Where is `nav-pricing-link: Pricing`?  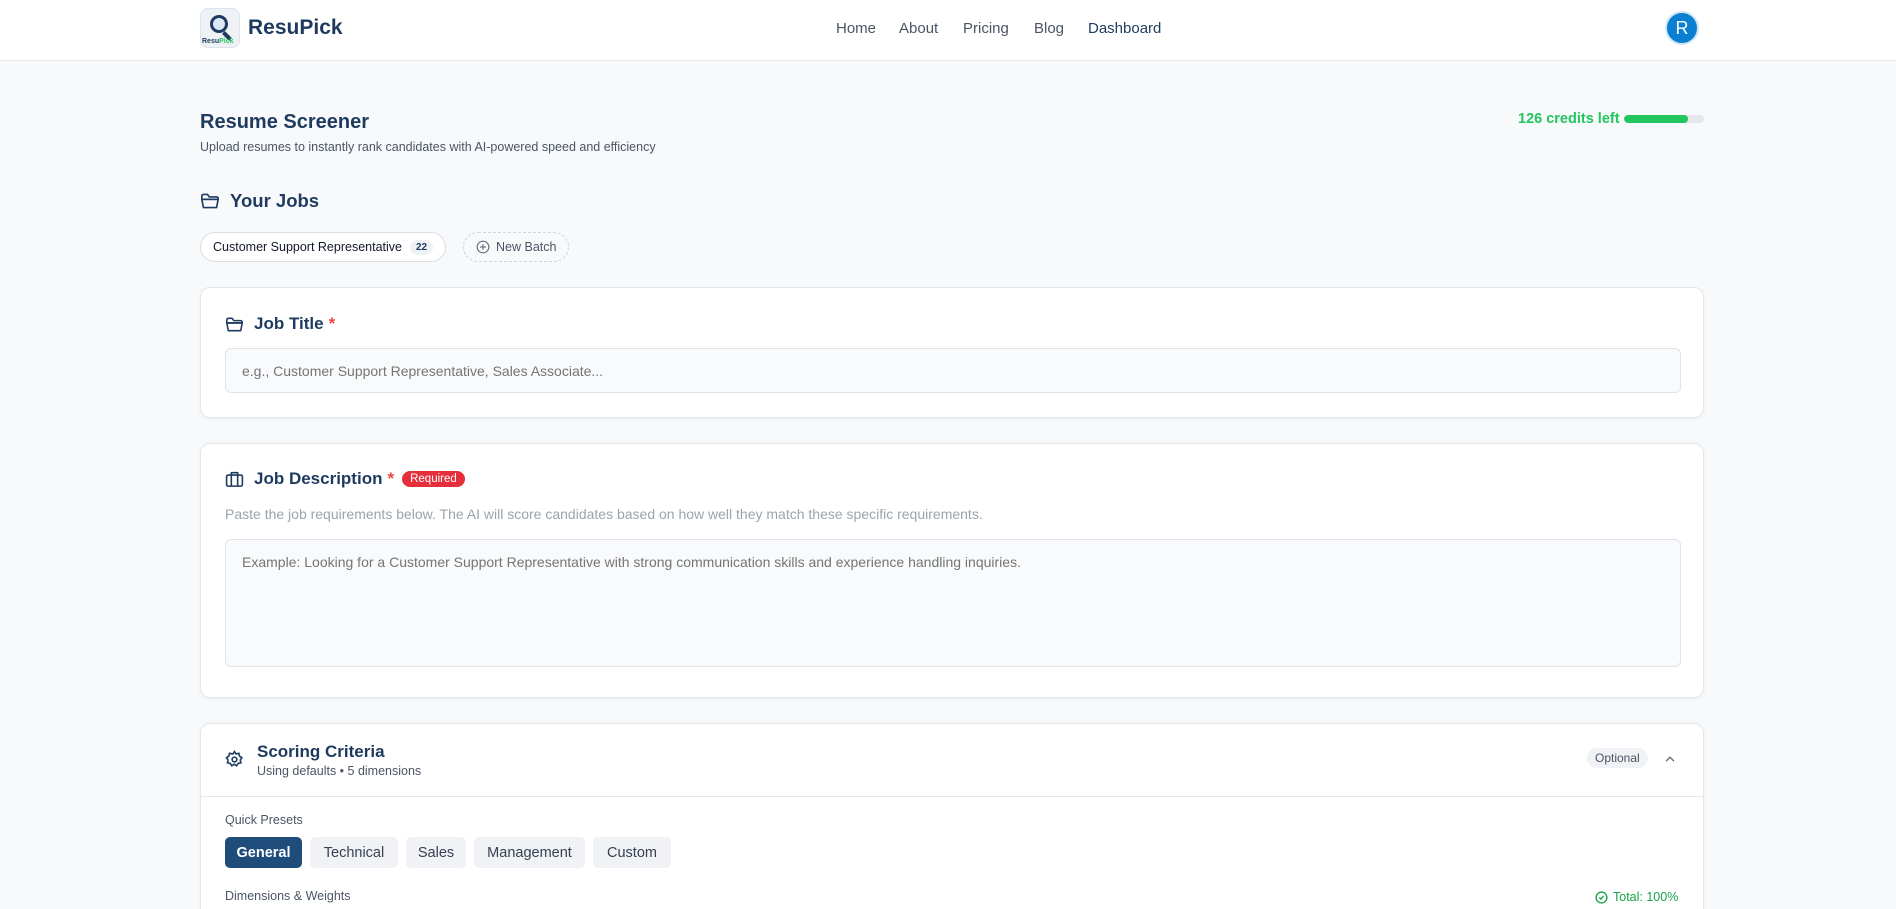
nav-pricing-link: Pricing is located at coordinates (986, 28).